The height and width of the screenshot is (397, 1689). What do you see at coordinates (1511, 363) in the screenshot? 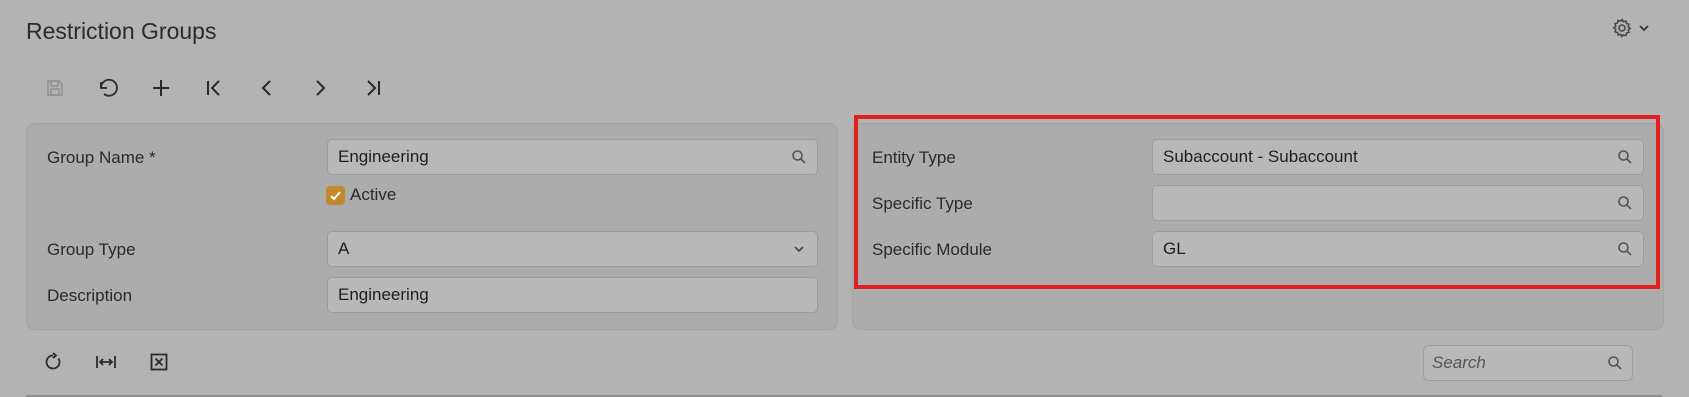
I see `search-input` at bounding box center [1511, 363].